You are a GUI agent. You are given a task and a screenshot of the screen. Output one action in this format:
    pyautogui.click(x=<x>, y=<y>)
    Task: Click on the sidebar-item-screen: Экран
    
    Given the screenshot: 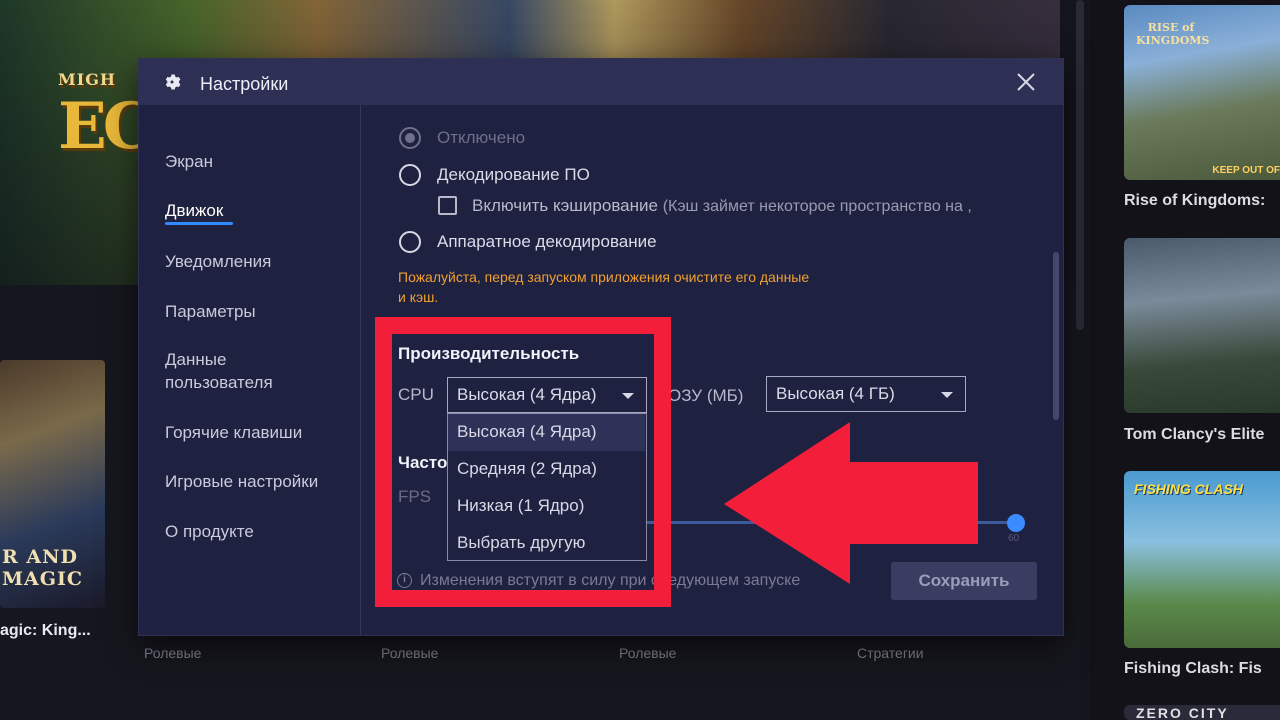 What is the action you would take?
    pyautogui.click(x=189, y=161)
    